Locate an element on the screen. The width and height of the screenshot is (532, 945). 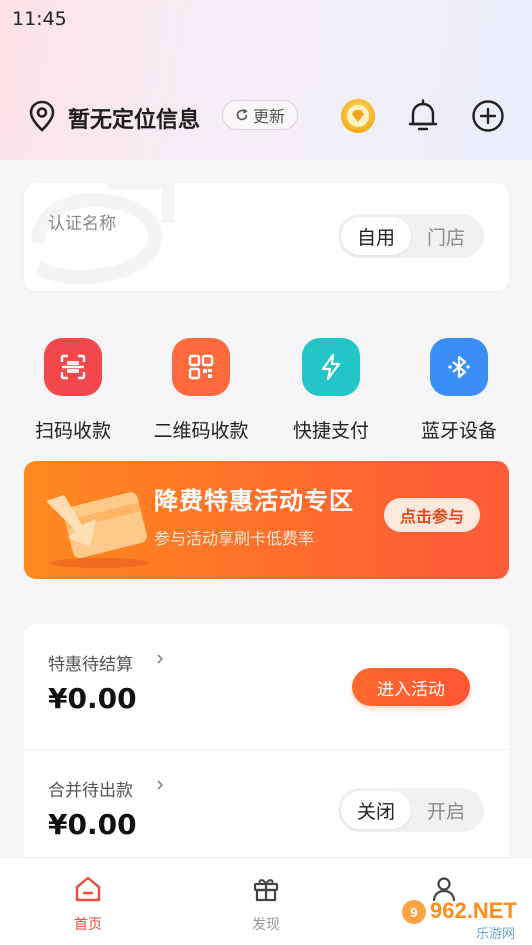
svg-text: 9 is located at coordinates (413, 912).